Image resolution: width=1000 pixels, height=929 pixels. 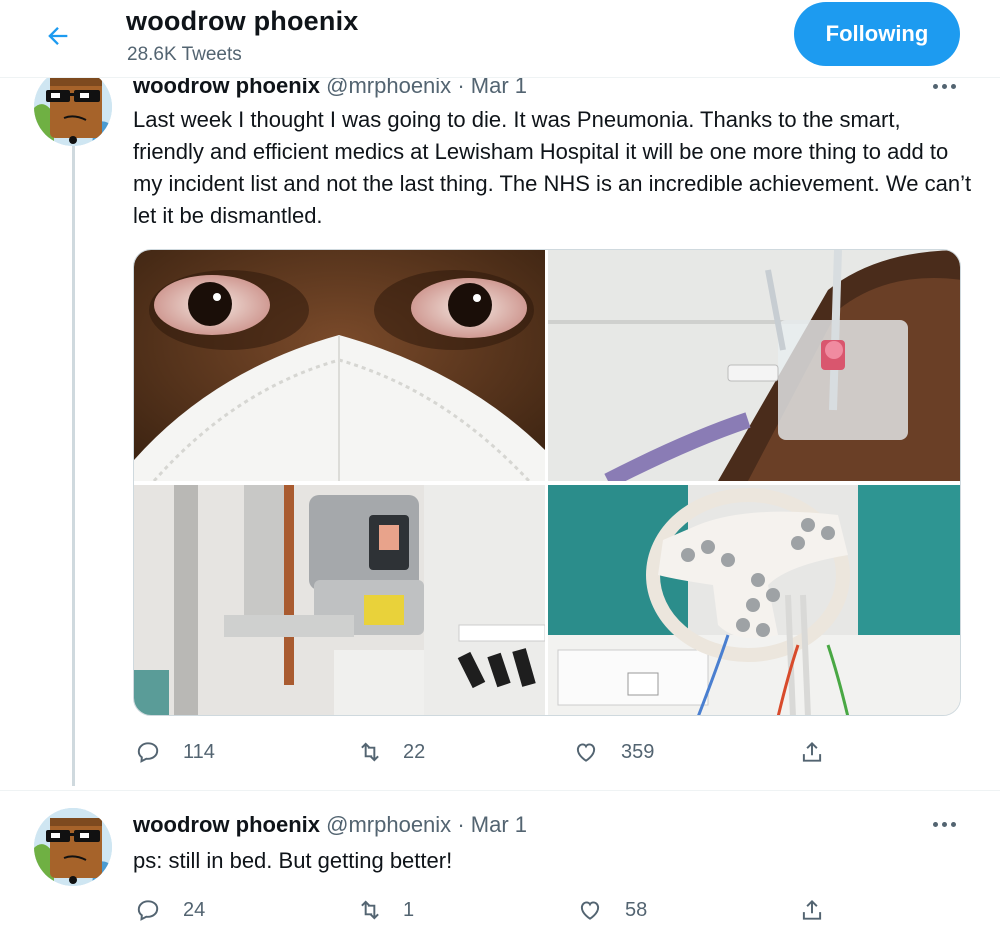 What do you see at coordinates (388, 824) in the screenshot?
I see `author-handle: @mrphoenix` at bounding box center [388, 824].